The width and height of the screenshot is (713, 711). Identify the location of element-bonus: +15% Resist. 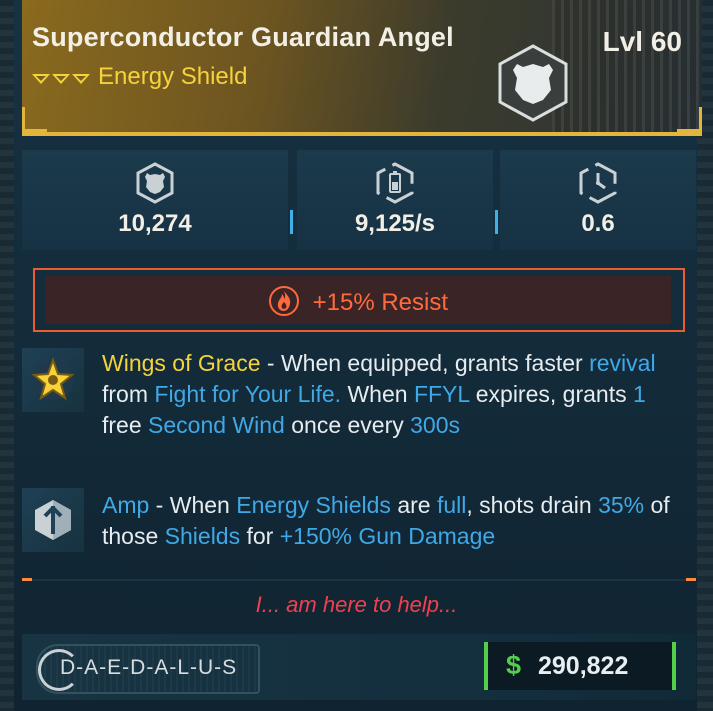
(359, 300).